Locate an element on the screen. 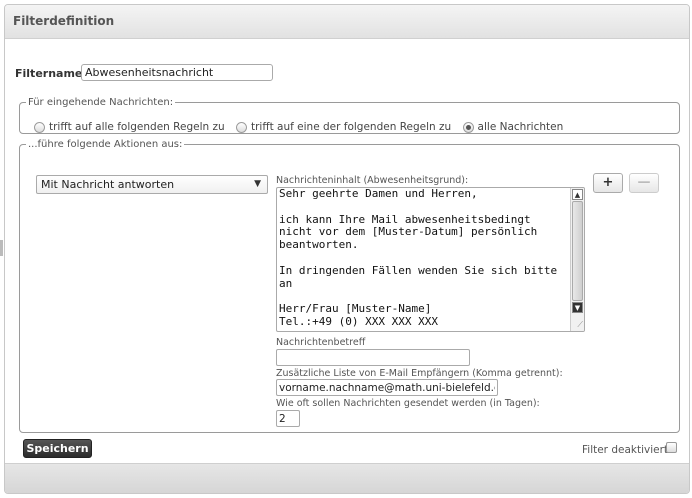 Image resolution: width=692 pixels, height=498 pixels. save-button: Speichern is located at coordinates (57, 448).